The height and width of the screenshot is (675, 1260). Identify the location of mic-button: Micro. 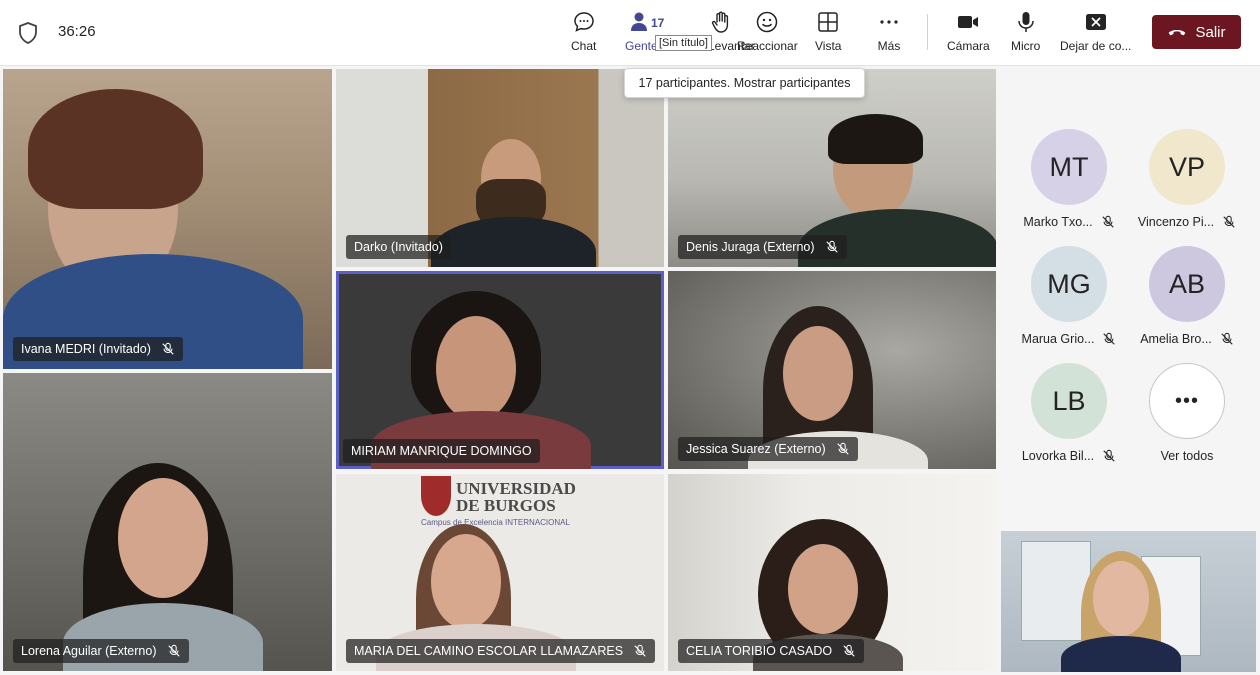
(1025, 35).